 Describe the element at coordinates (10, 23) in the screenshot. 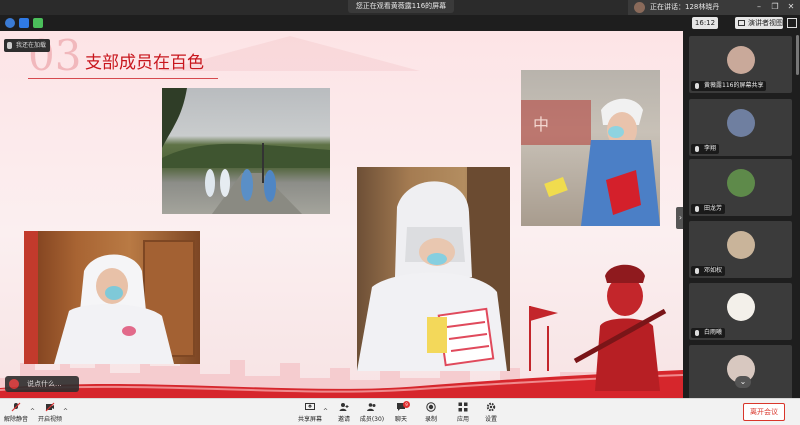

I see `info-icon` at that location.